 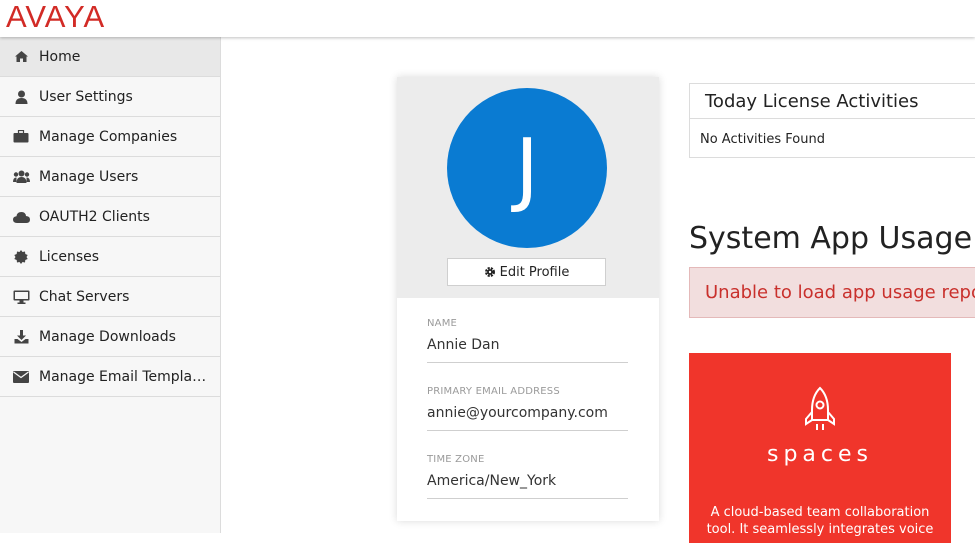 I want to click on avaya-logo: AVAYA, so click(x=55, y=17).